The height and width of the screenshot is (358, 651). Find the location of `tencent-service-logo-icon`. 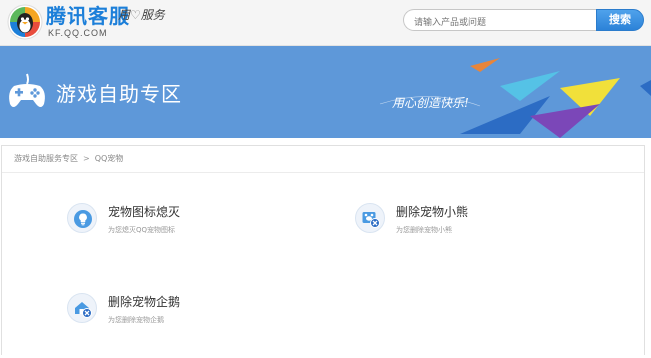

tencent-service-logo-icon is located at coordinates (25, 22).